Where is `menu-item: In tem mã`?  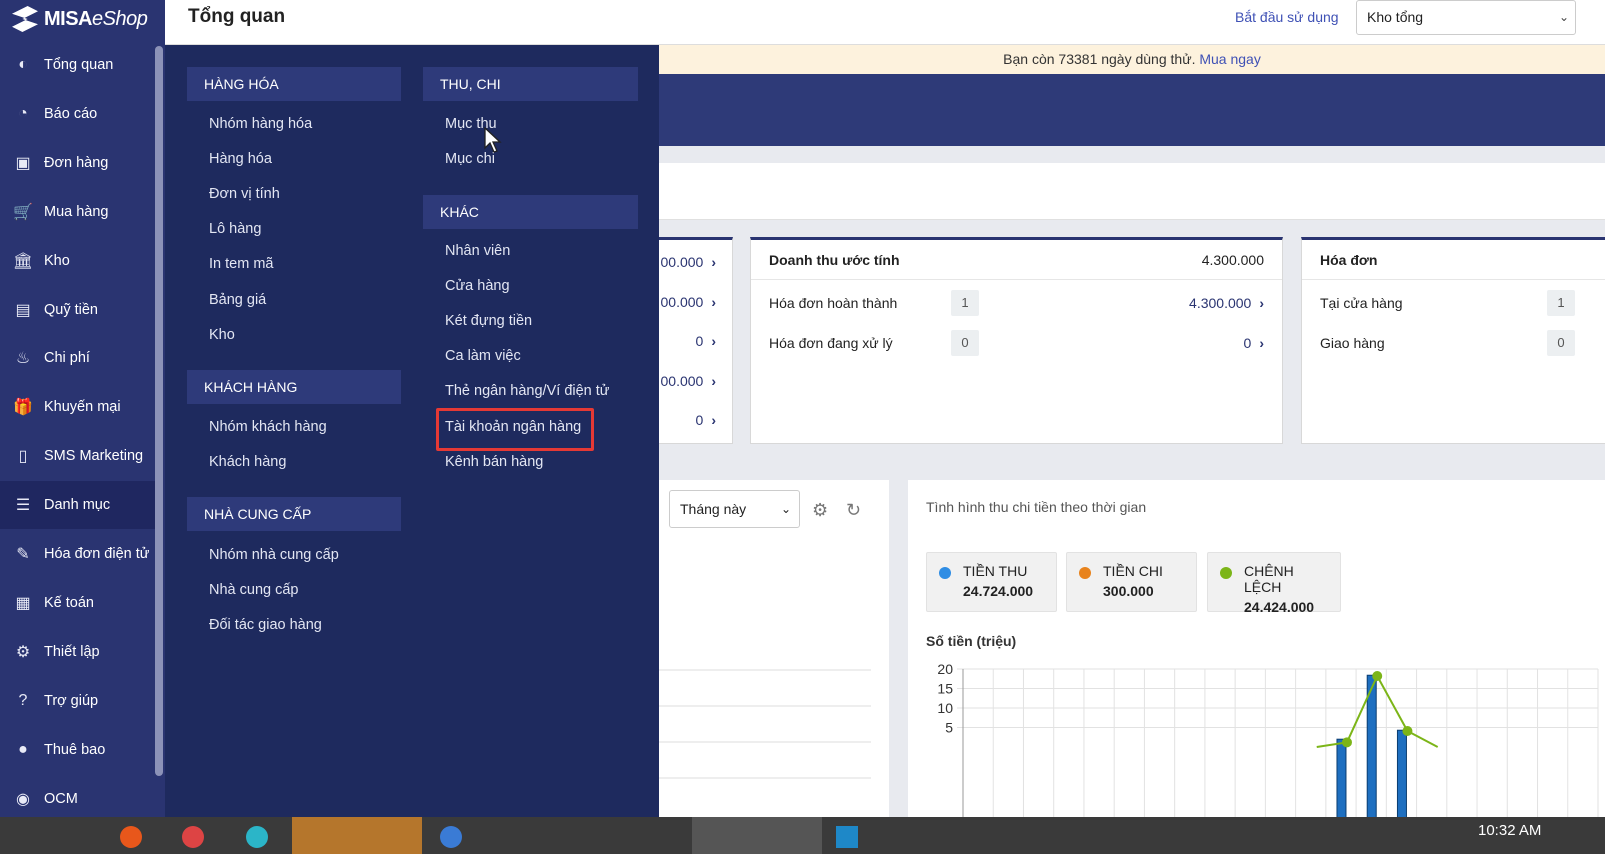 menu-item: In tem mã is located at coordinates (241, 264).